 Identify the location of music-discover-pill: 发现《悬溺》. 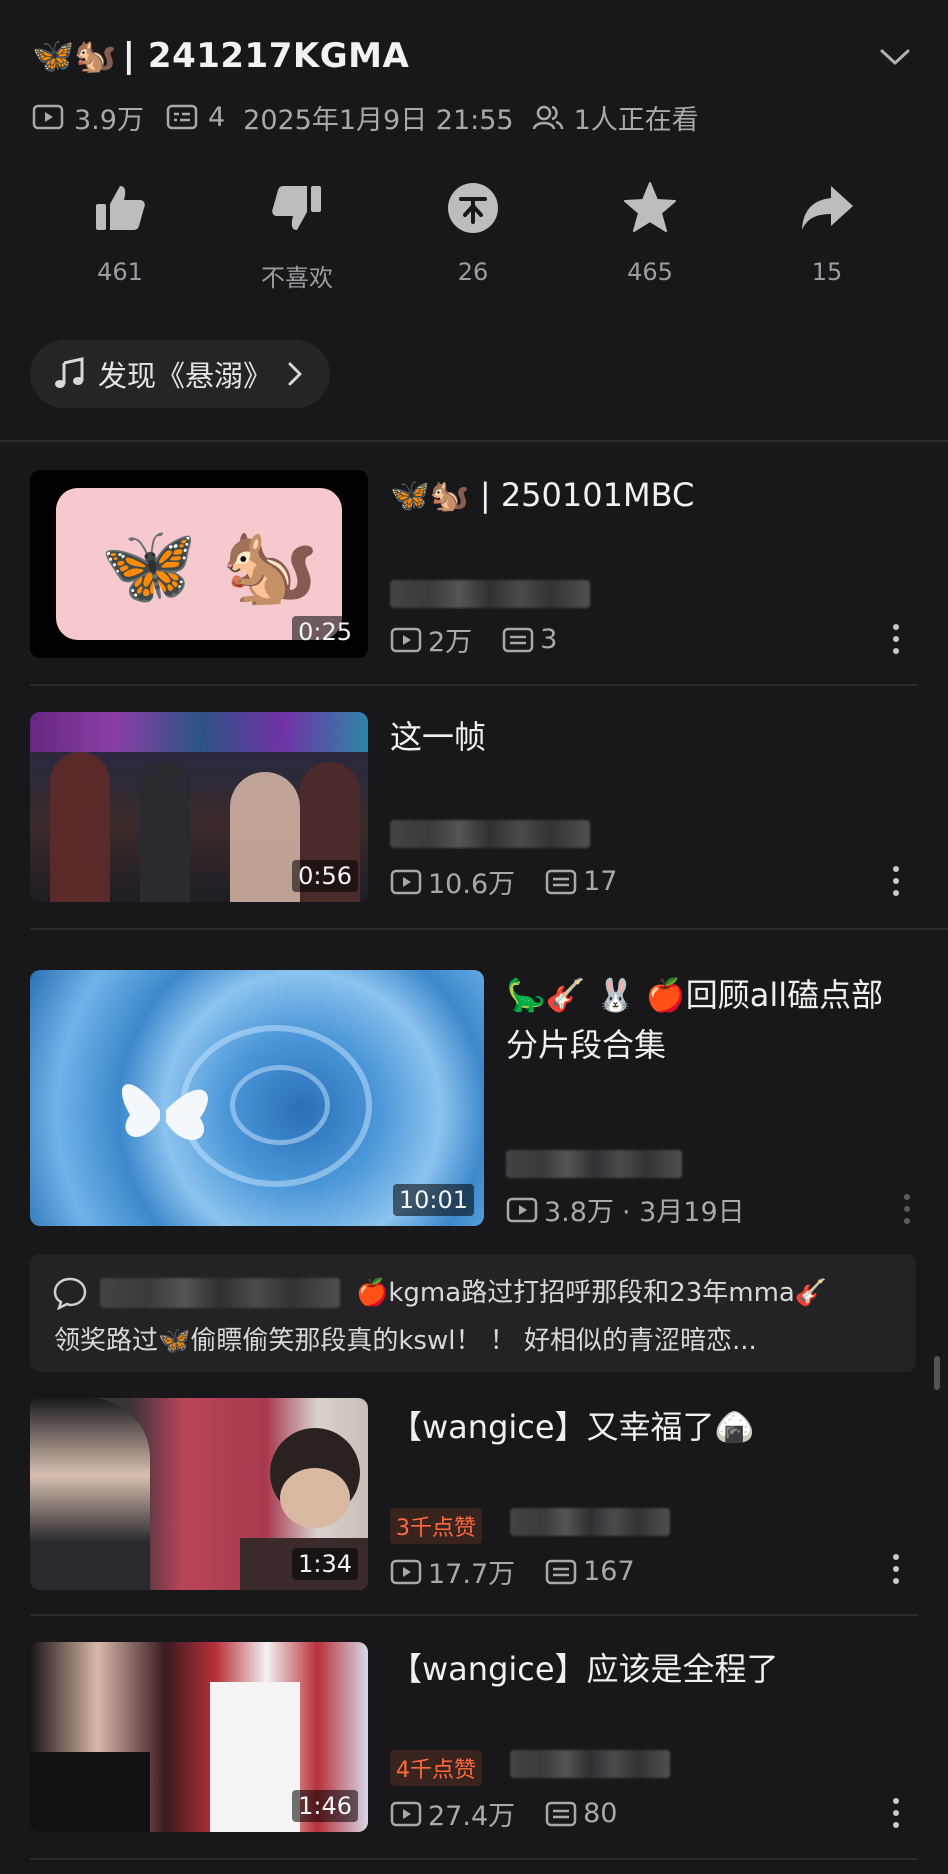
(180, 374).